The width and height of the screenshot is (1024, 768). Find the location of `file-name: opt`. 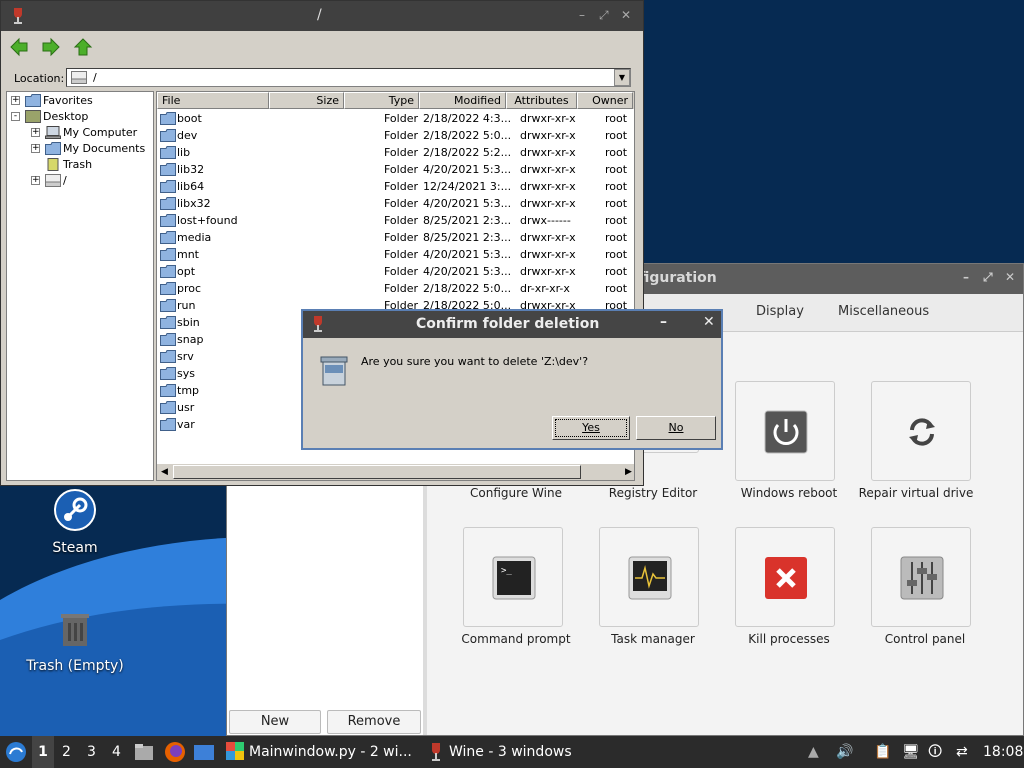

file-name: opt is located at coordinates (186, 271).